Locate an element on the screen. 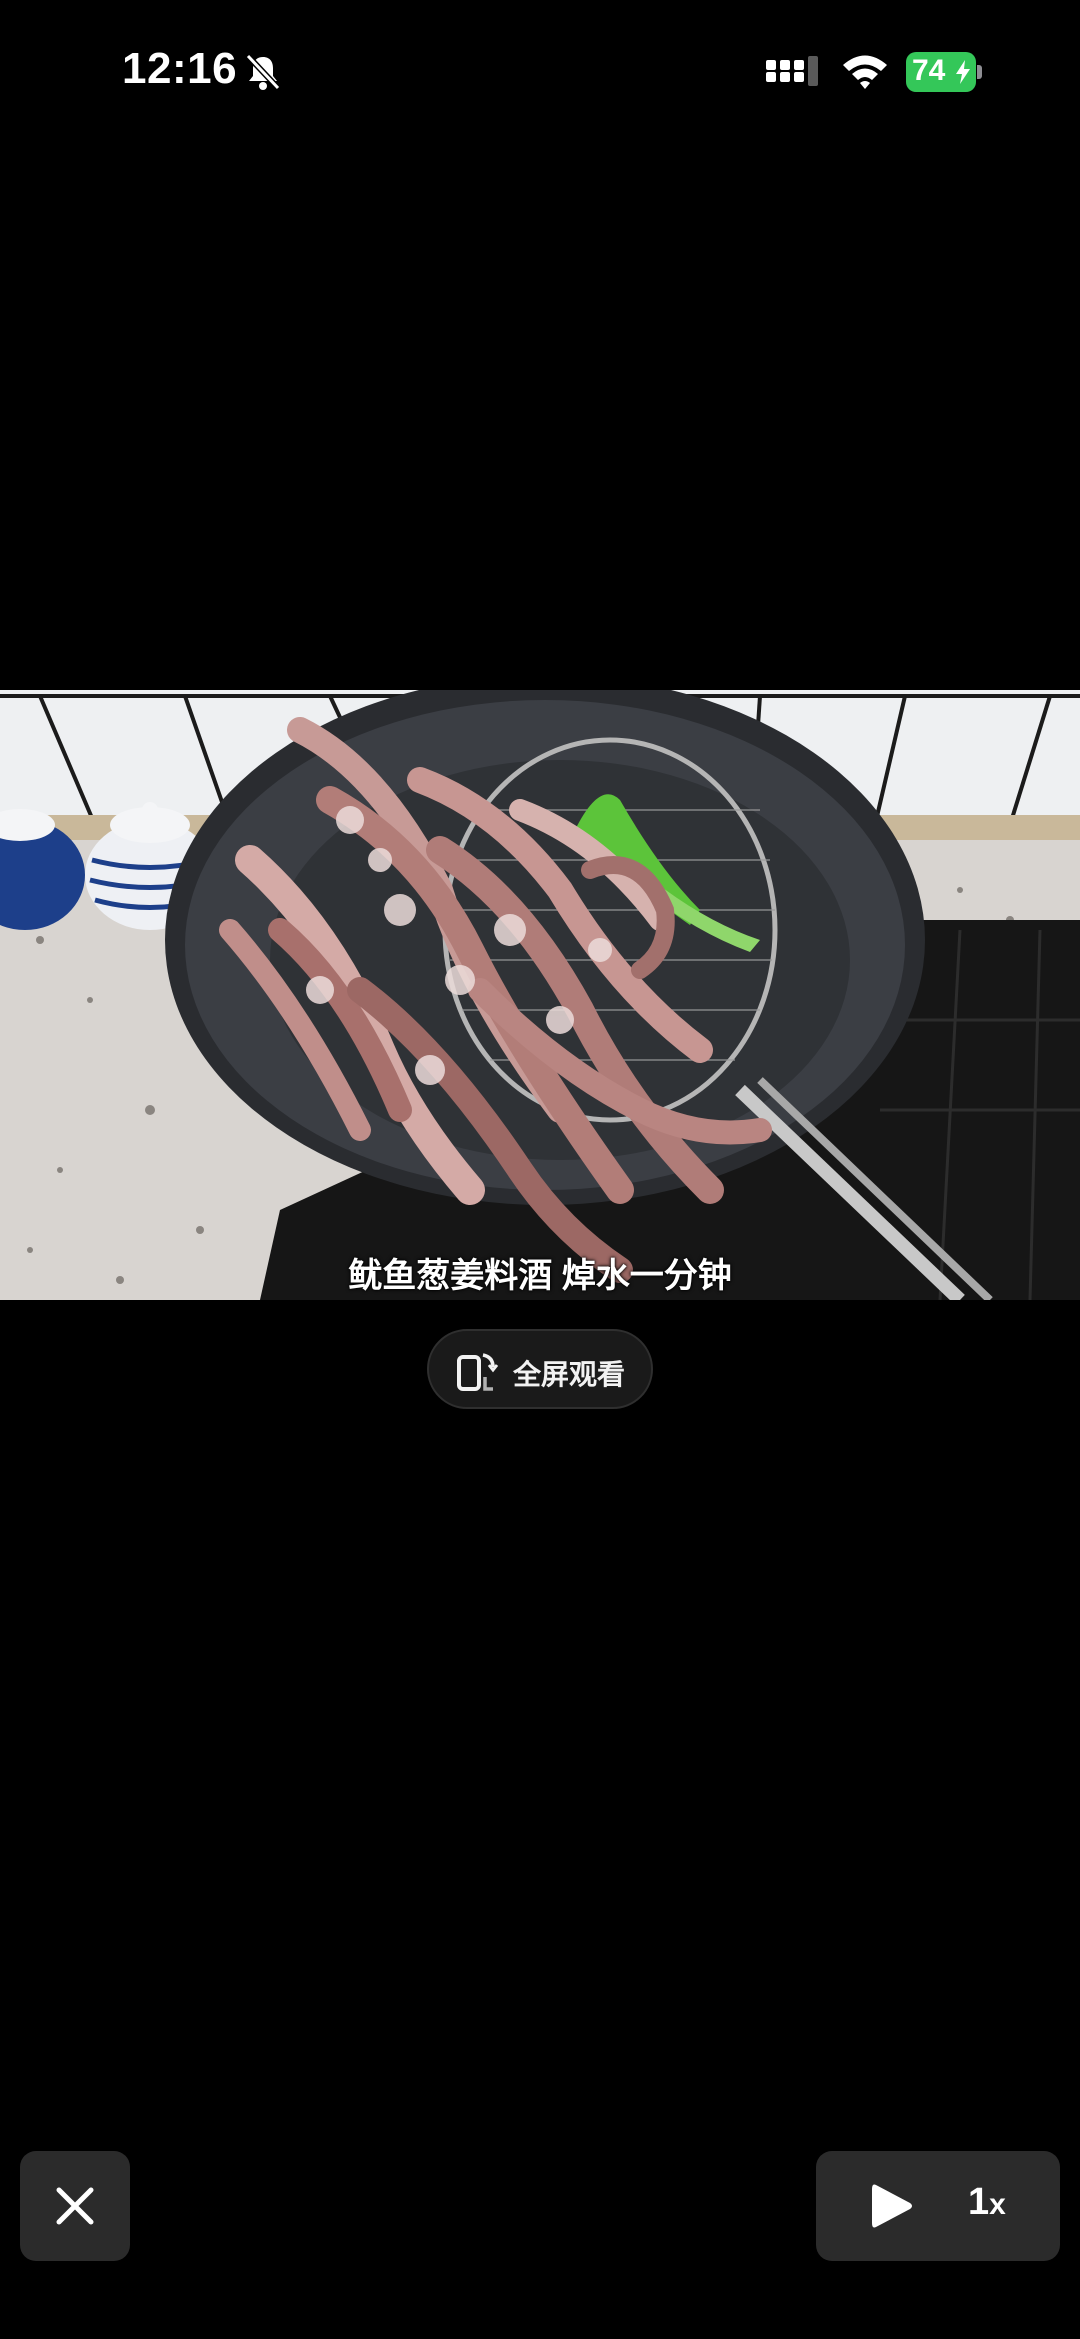 This screenshot has width=1080, height=2339. video-subtitle: 鱿鱼葱姜料酒 焯水一分钟 is located at coordinates (540, 1276).